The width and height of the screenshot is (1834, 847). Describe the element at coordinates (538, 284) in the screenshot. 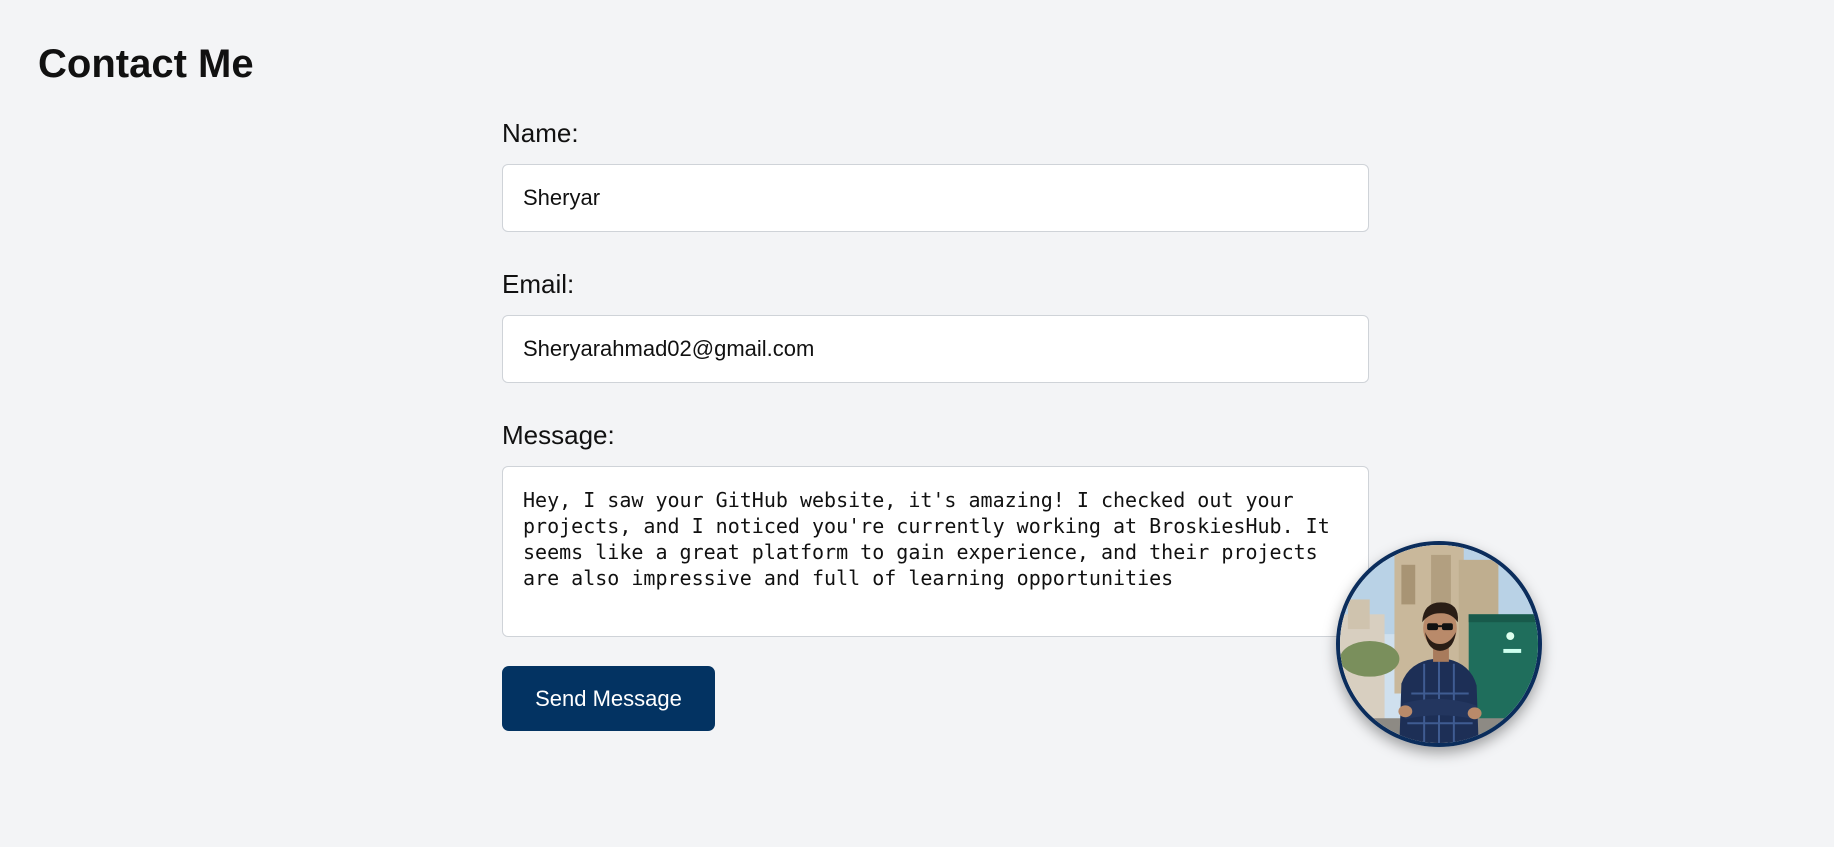

I see `email-label: Email:` at that location.